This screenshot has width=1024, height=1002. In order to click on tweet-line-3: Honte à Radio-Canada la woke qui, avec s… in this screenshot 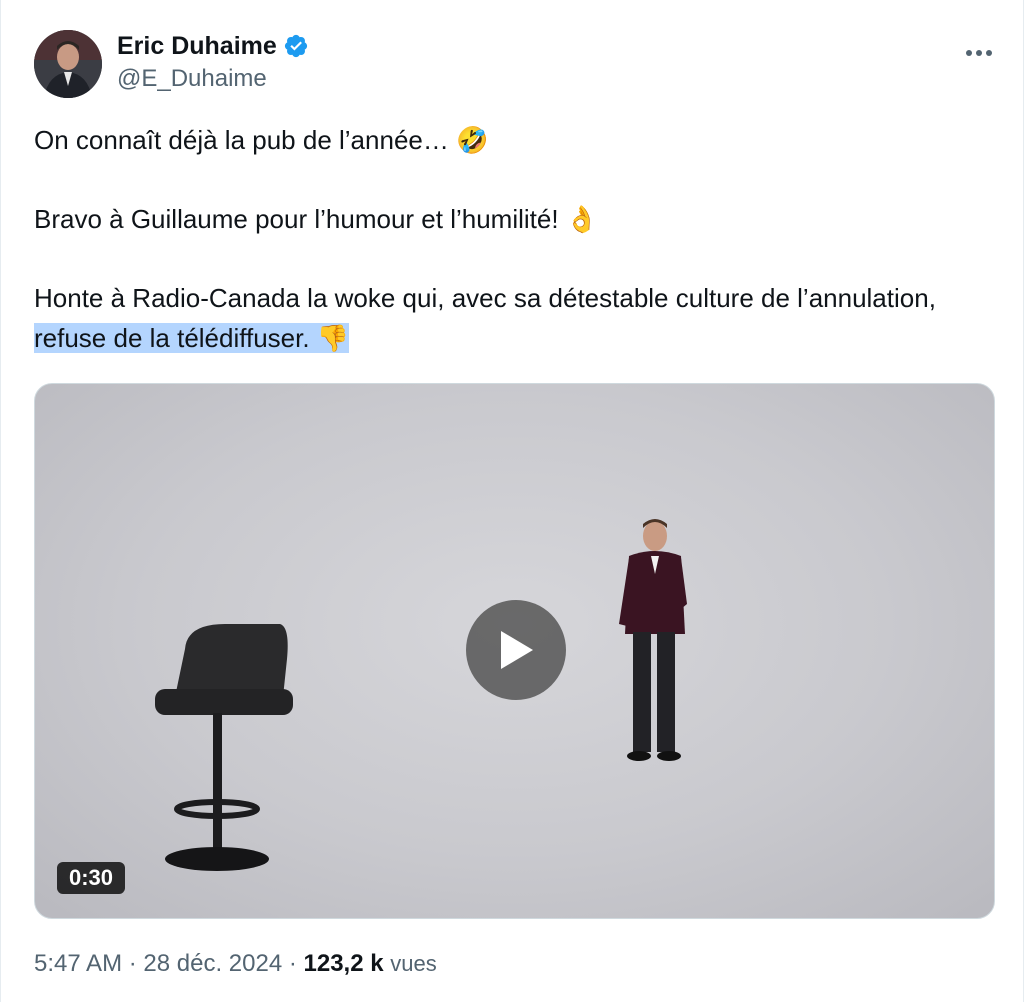, I will do `click(485, 298)`.